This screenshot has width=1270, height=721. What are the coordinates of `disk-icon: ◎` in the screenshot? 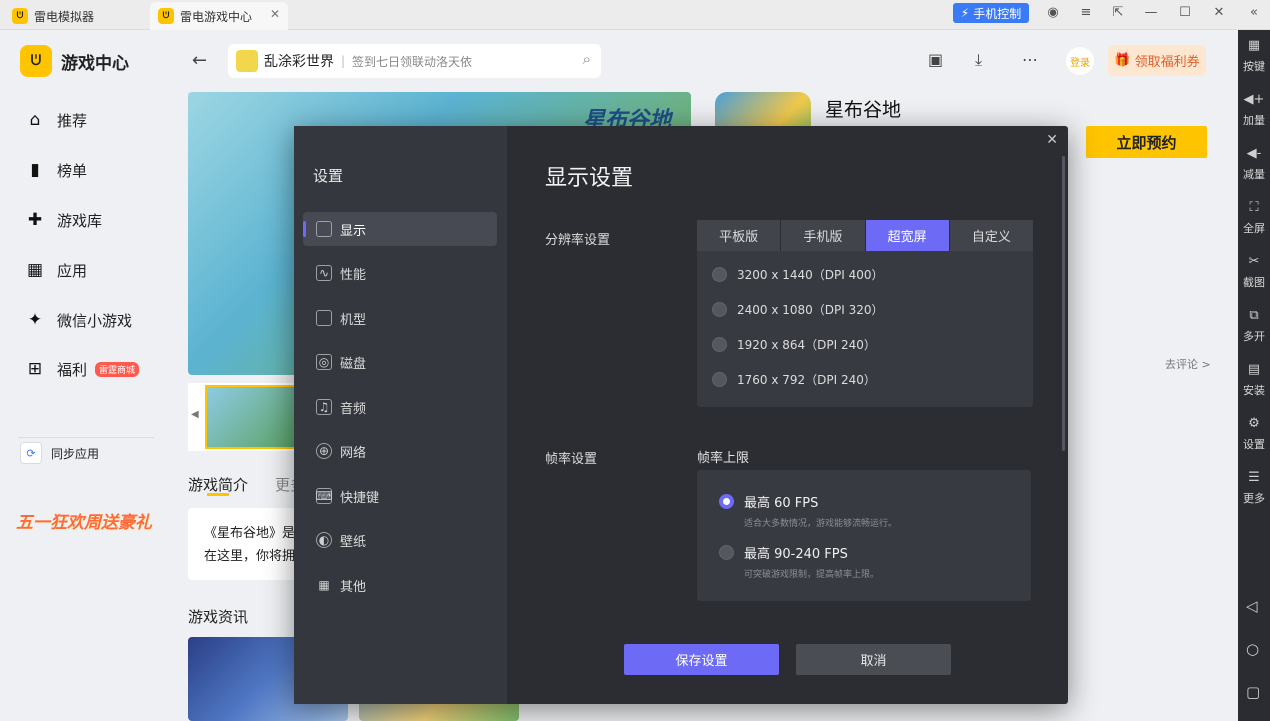 It's located at (324, 362).